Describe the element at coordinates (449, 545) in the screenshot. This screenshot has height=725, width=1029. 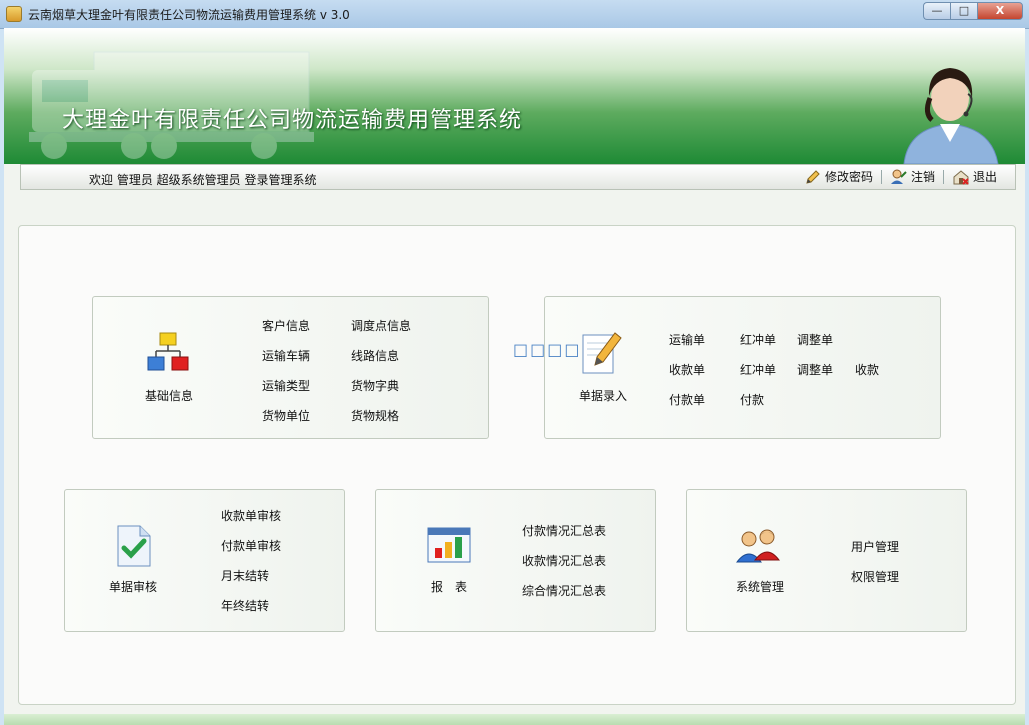
I see `bar-chart-report-icon` at that location.